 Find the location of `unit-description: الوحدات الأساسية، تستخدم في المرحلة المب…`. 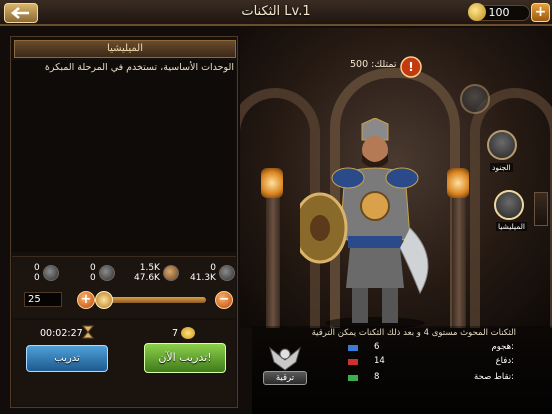

unit-description: الوحدات الأساسية، تستخدم في المرحلة المب… is located at coordinates (139, 67).